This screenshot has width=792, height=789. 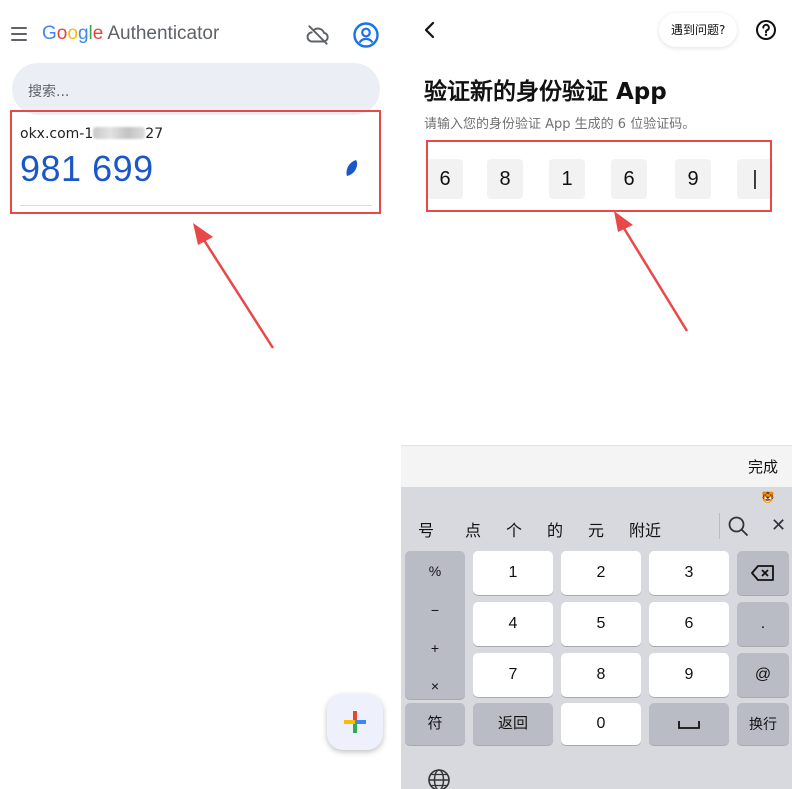 I want to click on symbols-column: % − + ×, so click(x=435, y=625).